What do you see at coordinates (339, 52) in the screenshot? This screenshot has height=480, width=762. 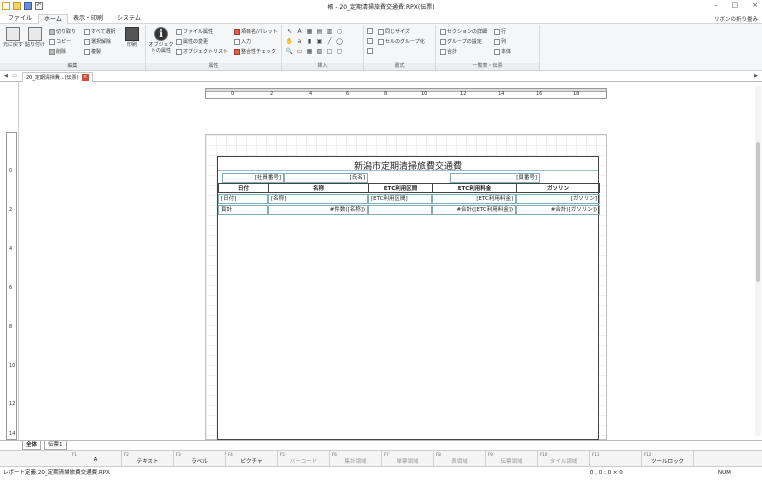 I see `square-tool-icon: ▢` at bounding box center [339, 52].